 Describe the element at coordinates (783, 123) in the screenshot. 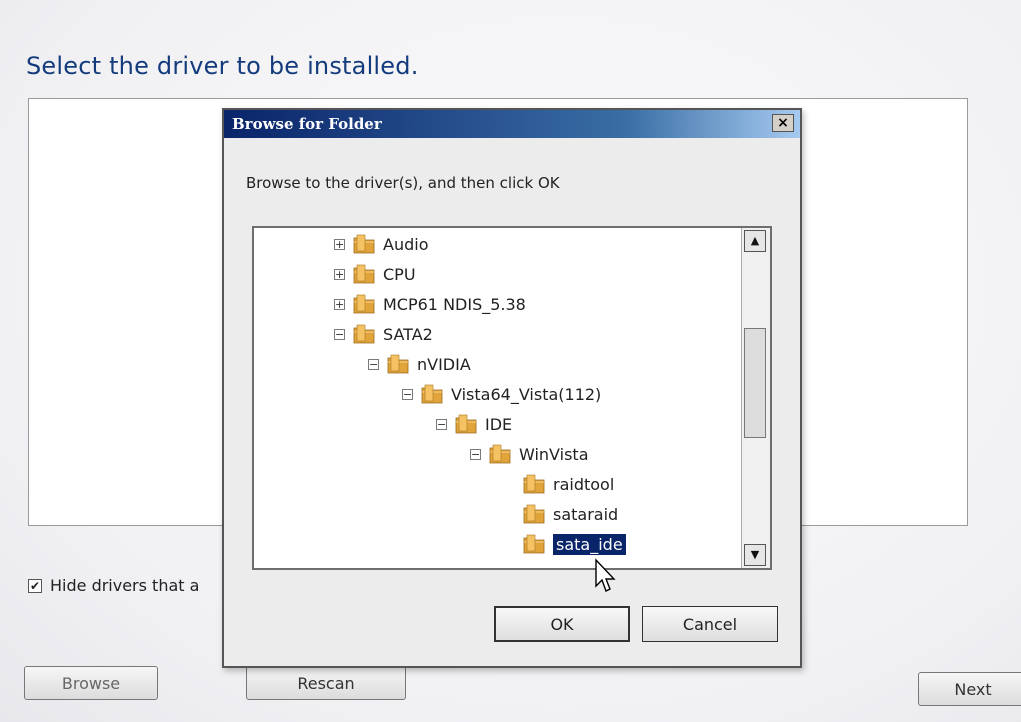

I see `close-icon: ×` at that location.